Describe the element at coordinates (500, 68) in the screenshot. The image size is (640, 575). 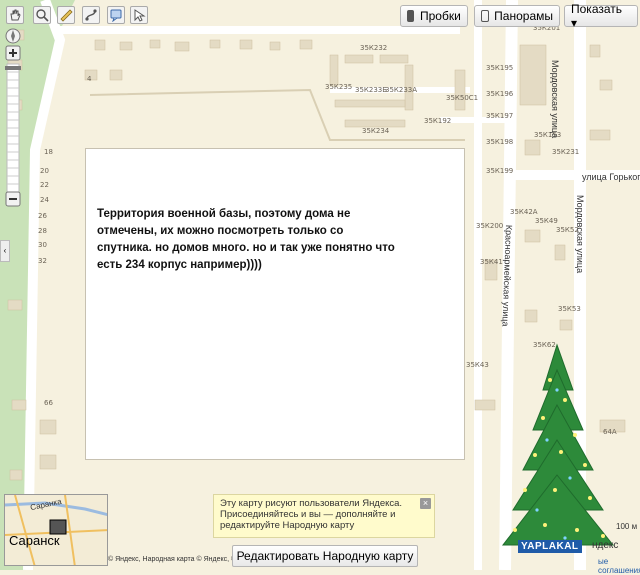
I see `building-label: 35К195` at that location.